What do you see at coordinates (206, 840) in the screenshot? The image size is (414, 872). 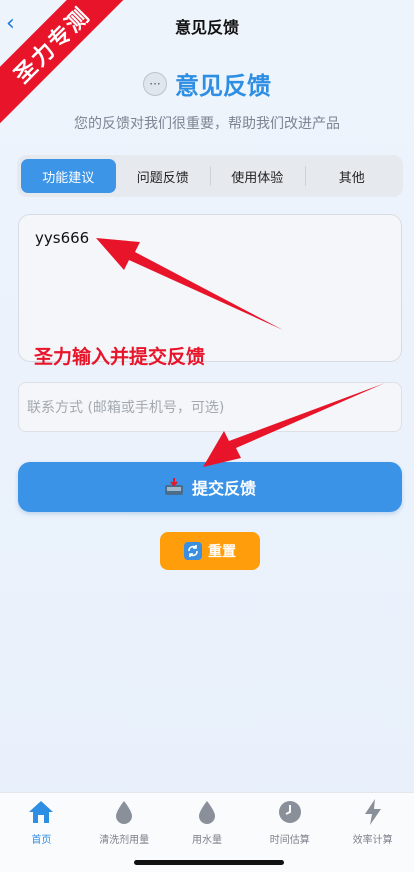 I see `tabbar-label: 用水量` at bounding box center [206, 840].